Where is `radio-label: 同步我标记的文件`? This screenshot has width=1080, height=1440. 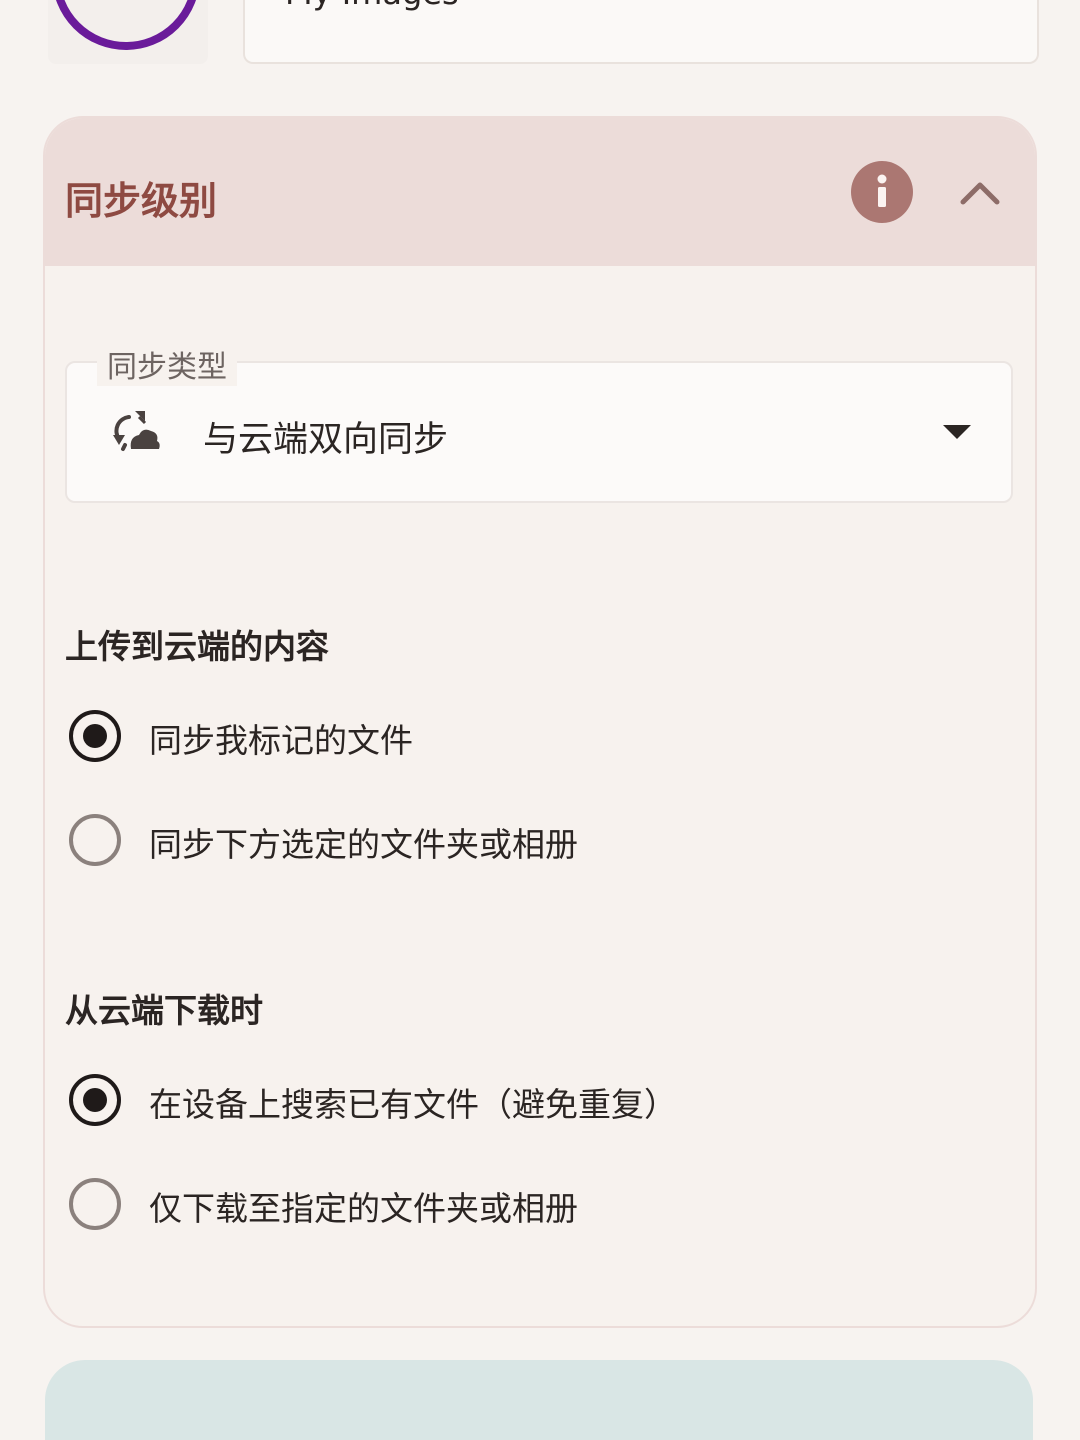 radio-label: 同步我标记的文件 is located at coordinates (281, 740).